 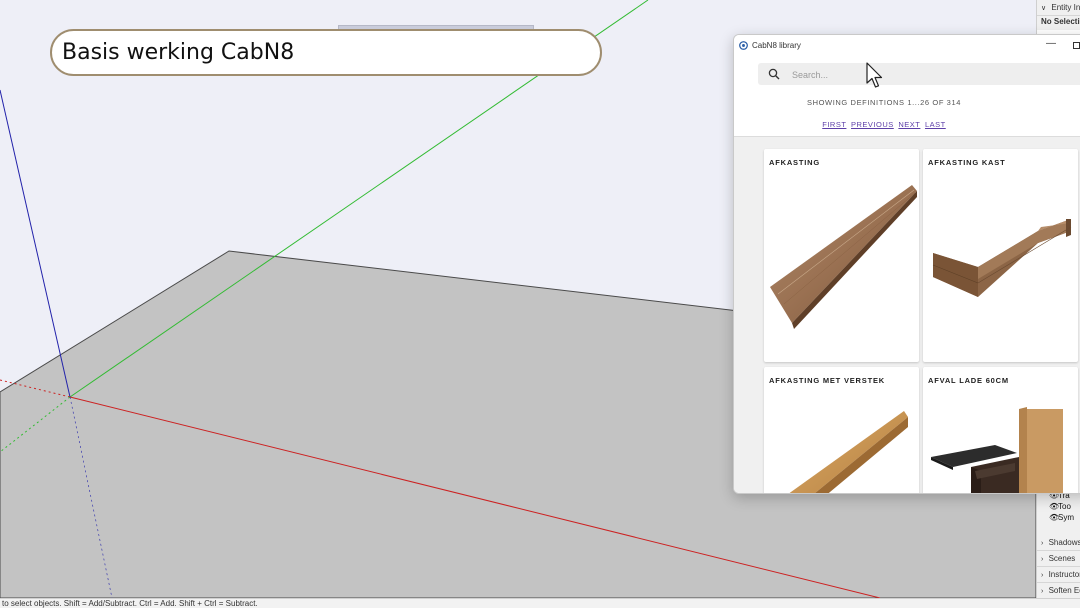 I want to click on card-title: AFKASTING, so click(x=794, y=162).